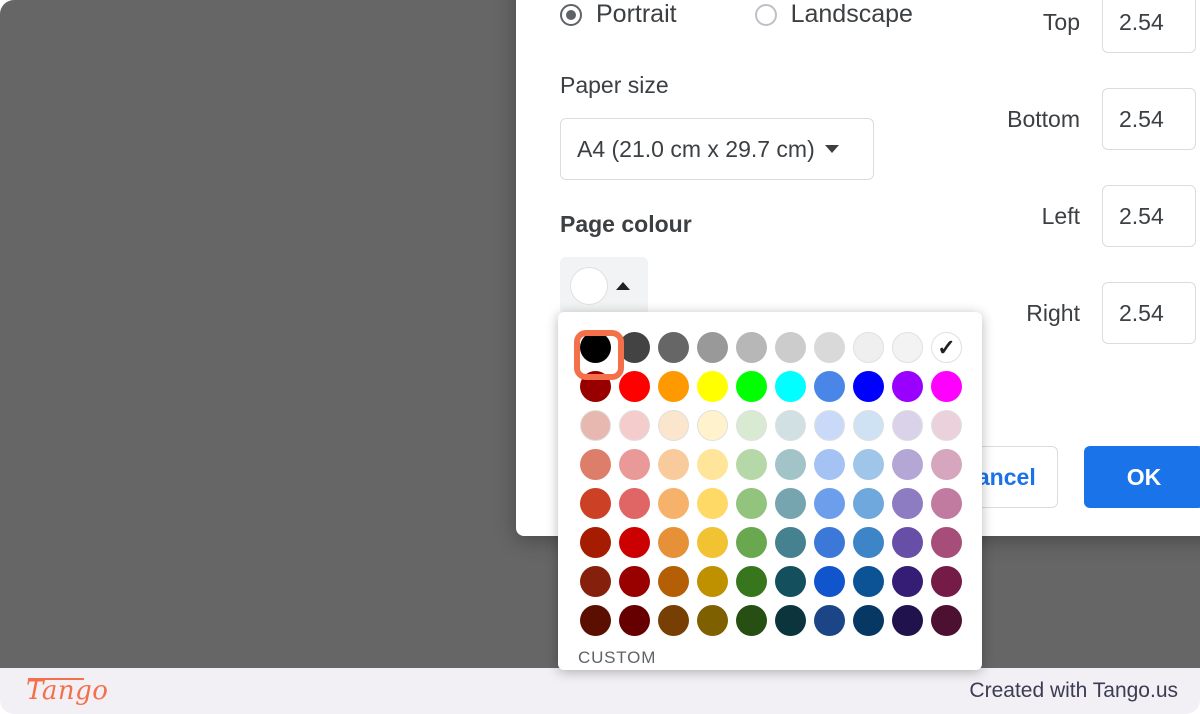 The image size is (1200, 714). Describe the element at coordinates (946, 347) in the screenshot. I see `colour-swatch: ✓` at that location.